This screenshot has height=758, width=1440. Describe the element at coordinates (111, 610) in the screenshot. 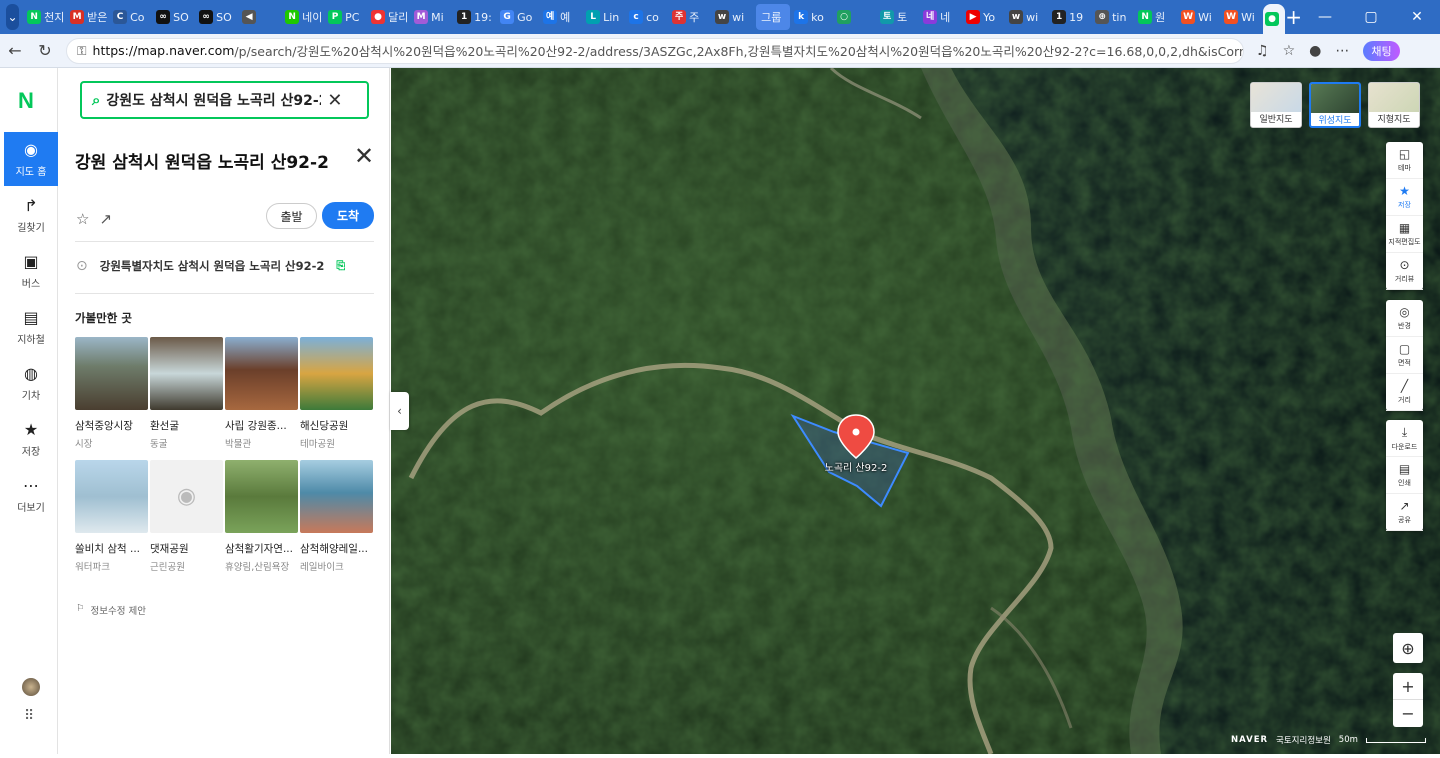

I see `suggest-edit-link: ⚐ 정보수정 제안` at that location.